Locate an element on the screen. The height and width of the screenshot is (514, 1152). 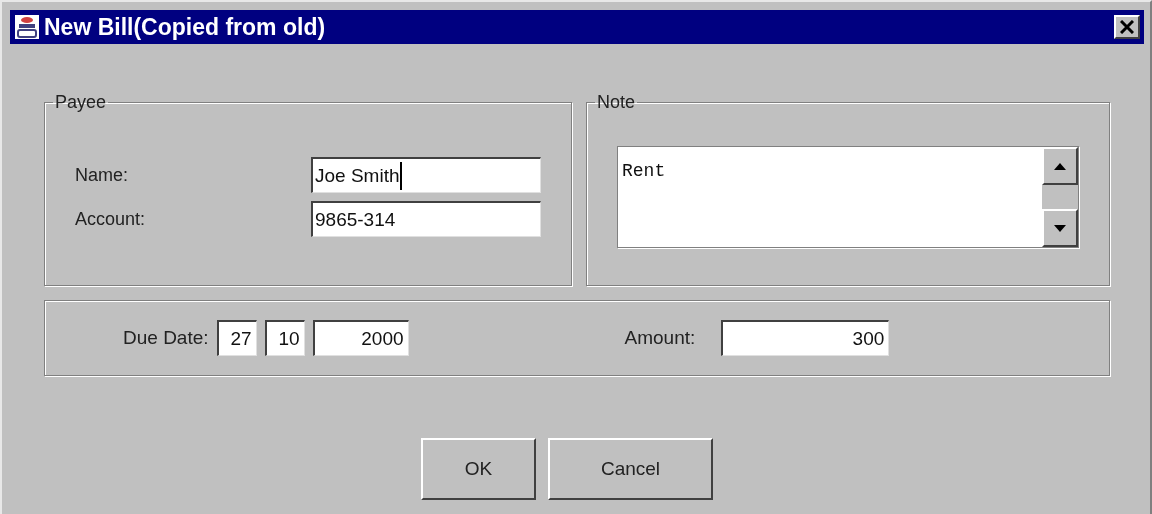
month-field: 10 is located at coordinates (284, 338).